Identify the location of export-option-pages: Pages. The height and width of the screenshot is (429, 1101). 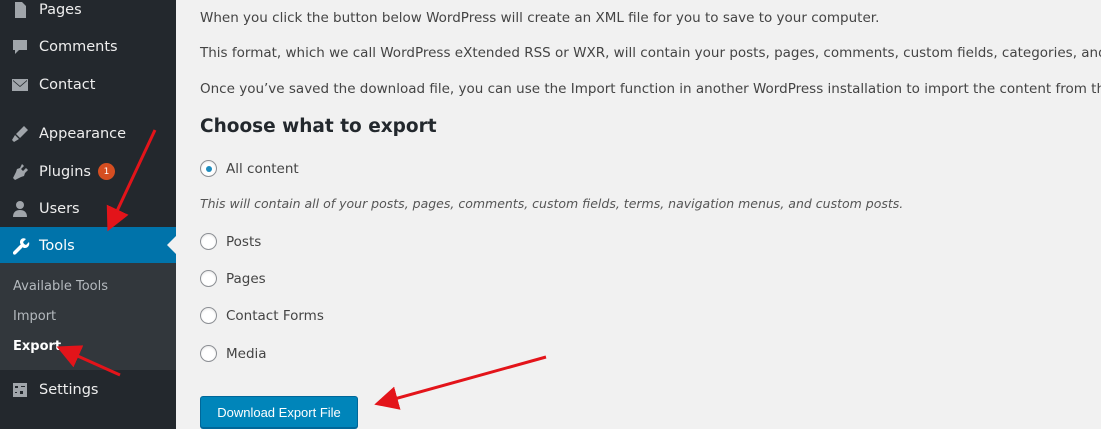
(233, 278).